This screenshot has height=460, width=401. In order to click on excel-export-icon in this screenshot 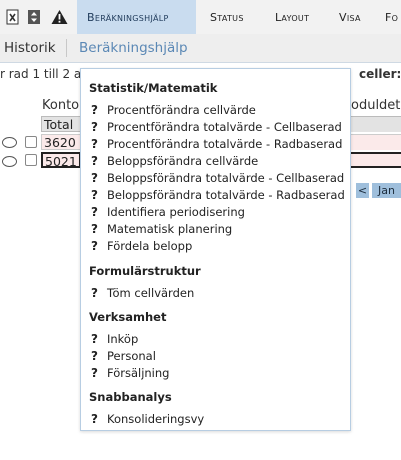, I will do `click(13, 17)`.